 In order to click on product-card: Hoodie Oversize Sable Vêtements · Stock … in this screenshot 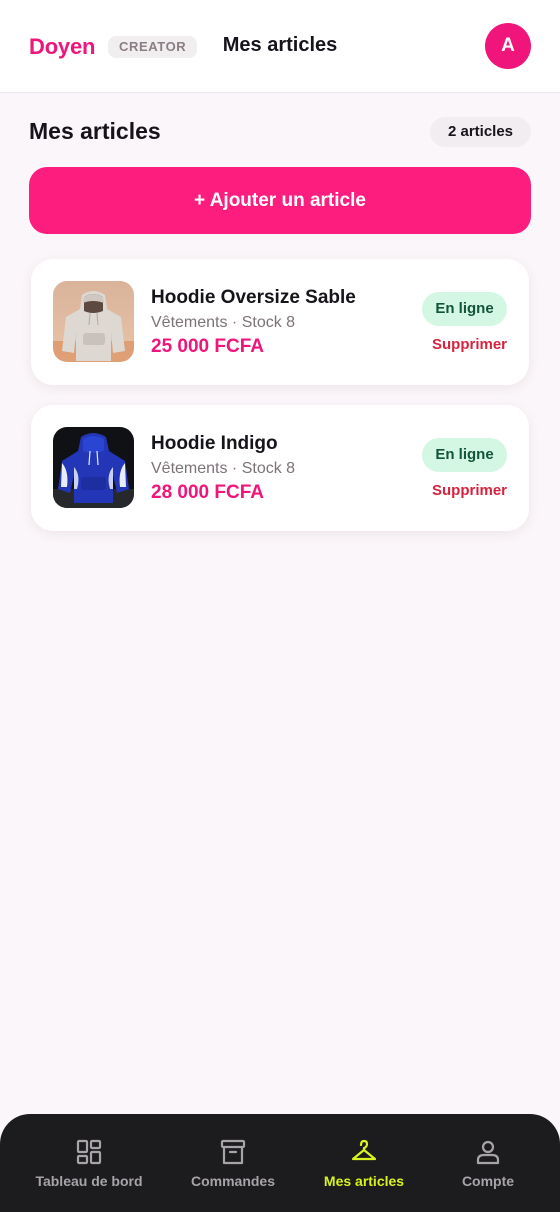, I will do `click(280, 322)`.